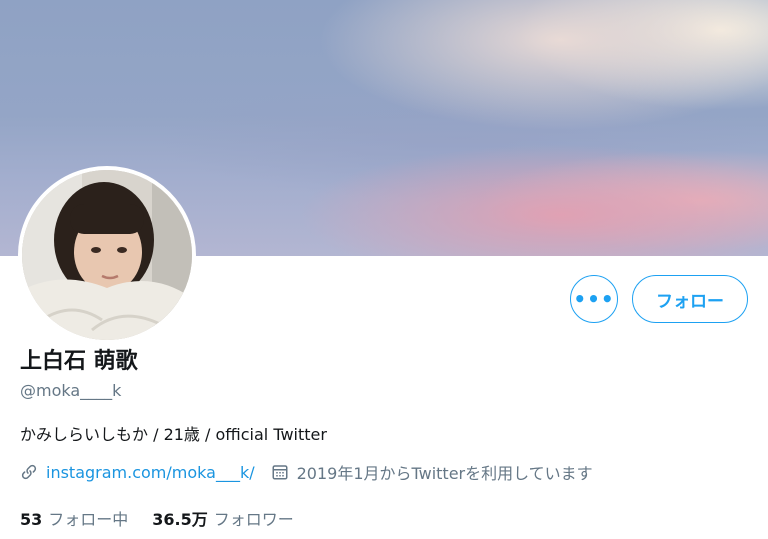 The width and height of the screenshot is (768, 539). I want to click on following-count: 53, so click(31, 519).